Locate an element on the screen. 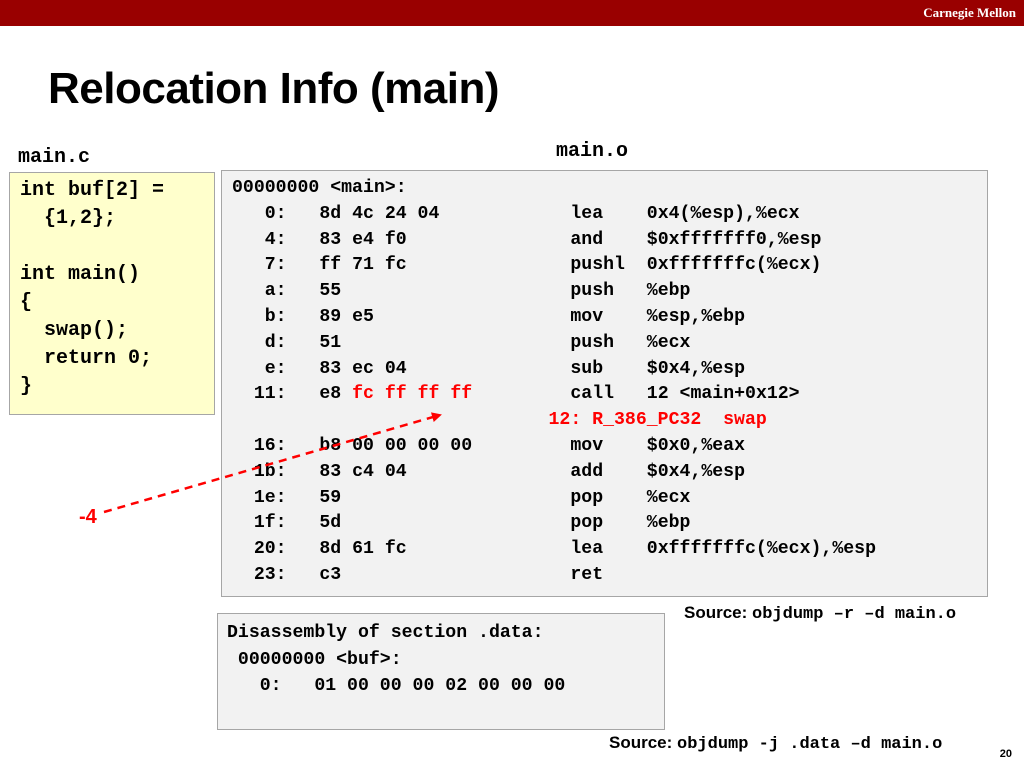 The width and height of the screenshot is (1024, 768). page-number: 20 is located at coordinates (1005, 754).